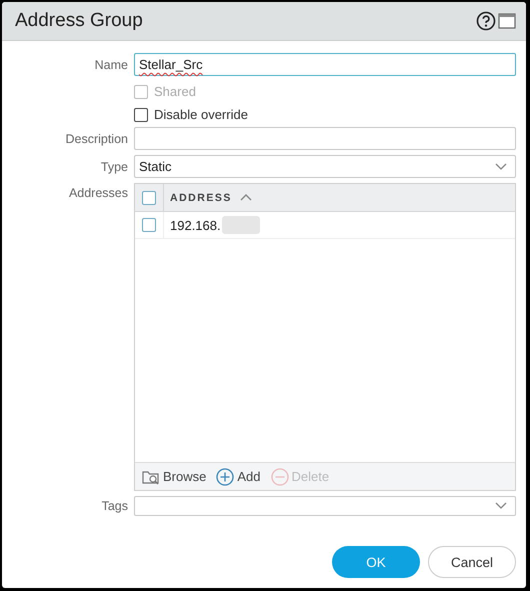 This screenshot has height=591, width=530. I want to click on table-cell: 192.168., so click(195, 225).